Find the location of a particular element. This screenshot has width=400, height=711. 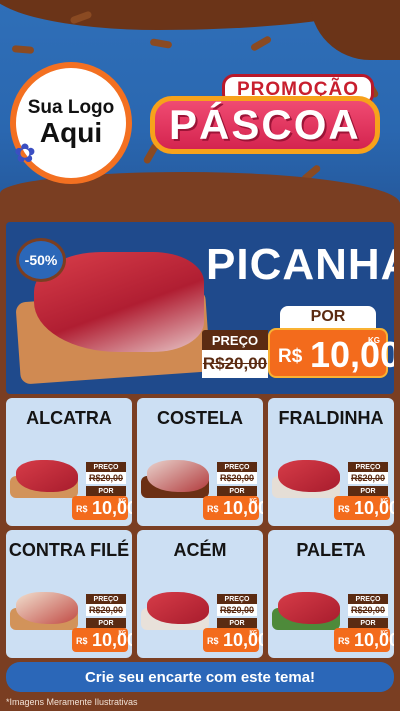

create-flyer-button: Crie seu encarte com este tema! is located at coordinates (200, 677).